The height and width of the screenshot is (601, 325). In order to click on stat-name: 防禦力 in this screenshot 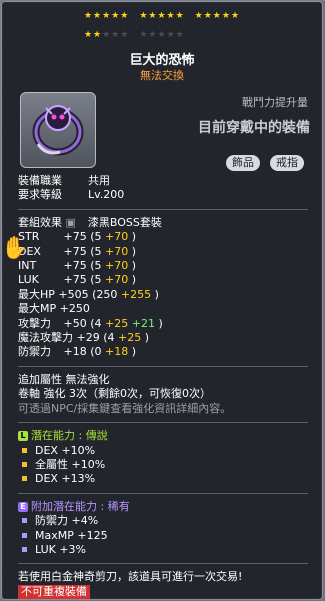, I will do `click(34, 352)`.